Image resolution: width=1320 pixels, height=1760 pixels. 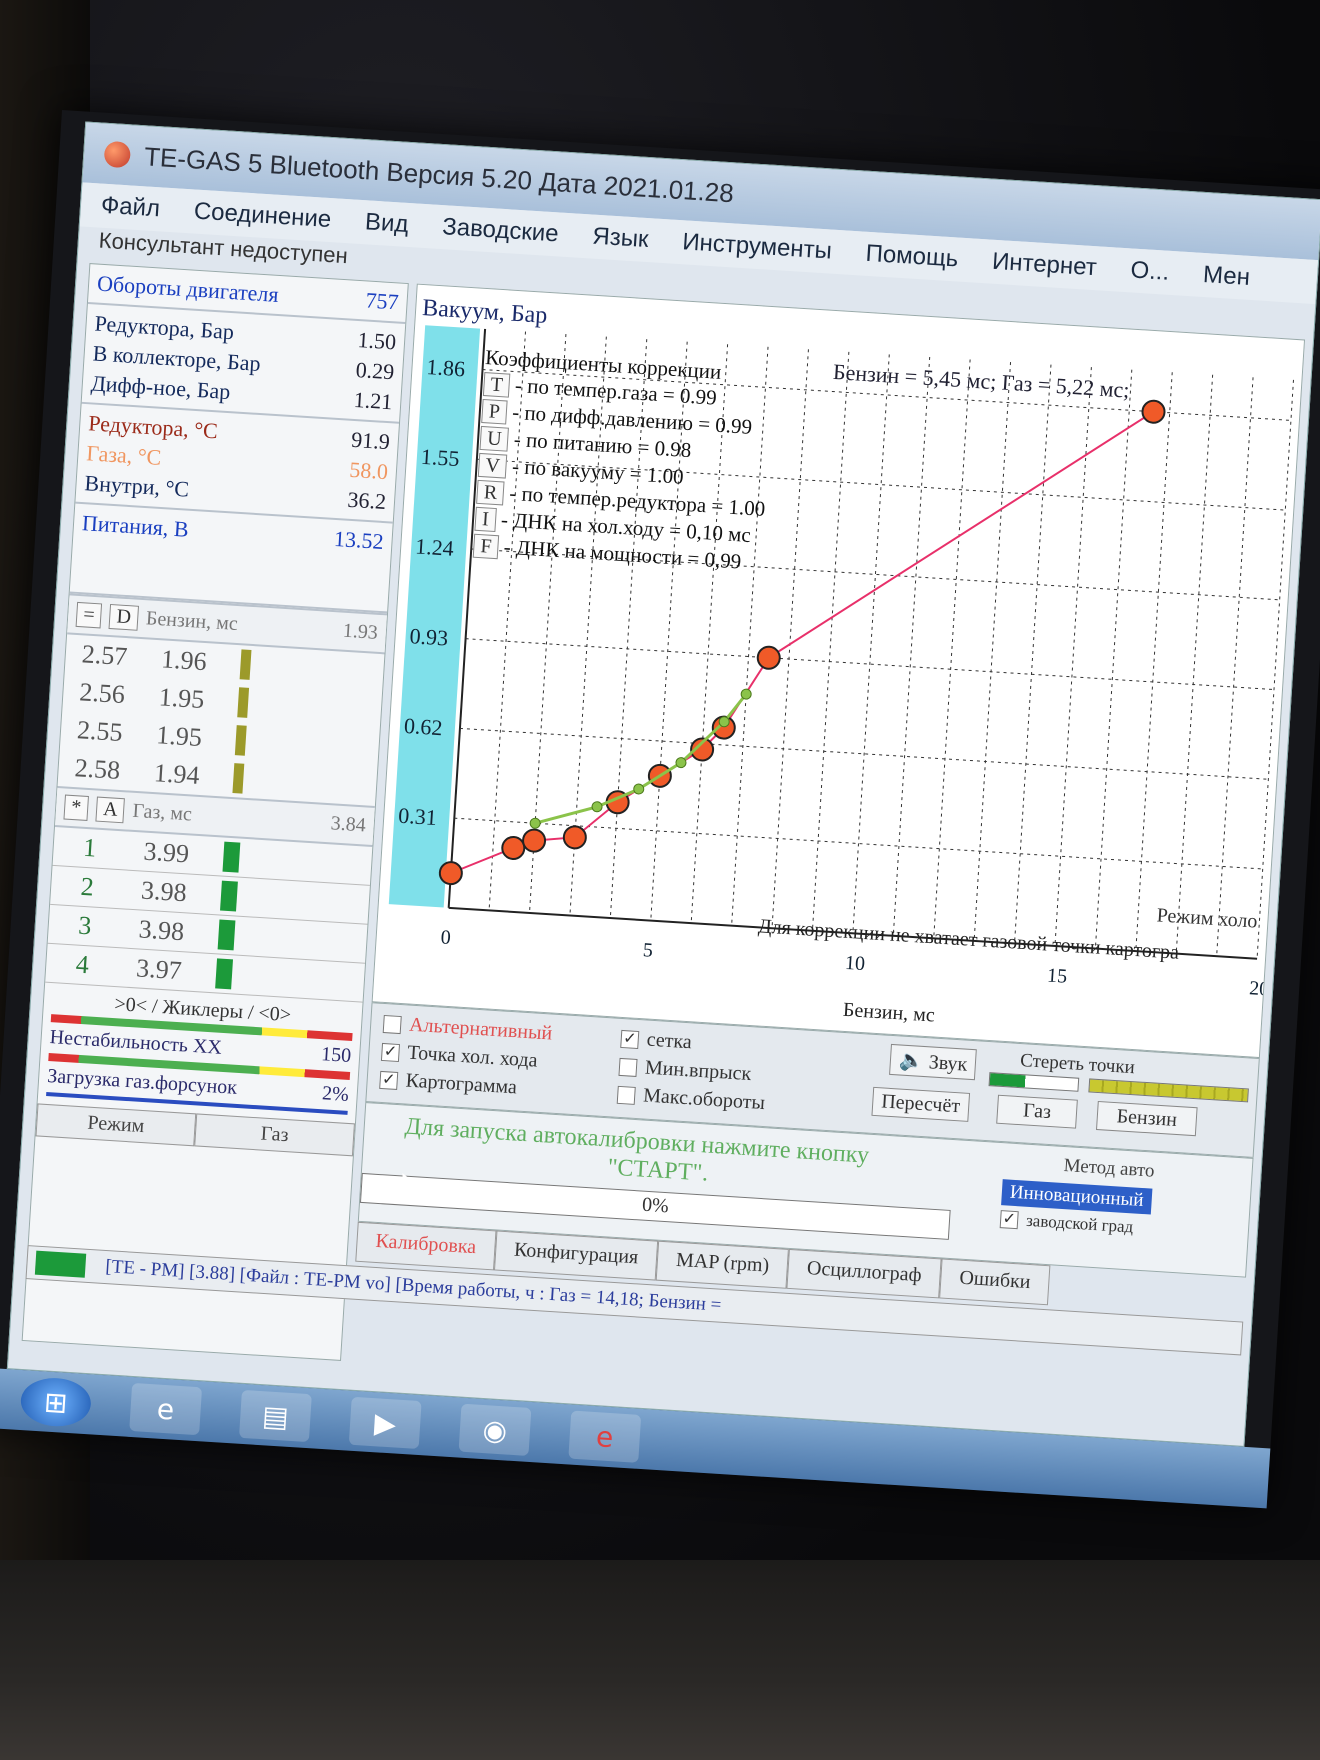 What do you see at coordinates (359, 540) in the screenshot?
I see `supply-value: 13.52` at bounding box center [359, 540].